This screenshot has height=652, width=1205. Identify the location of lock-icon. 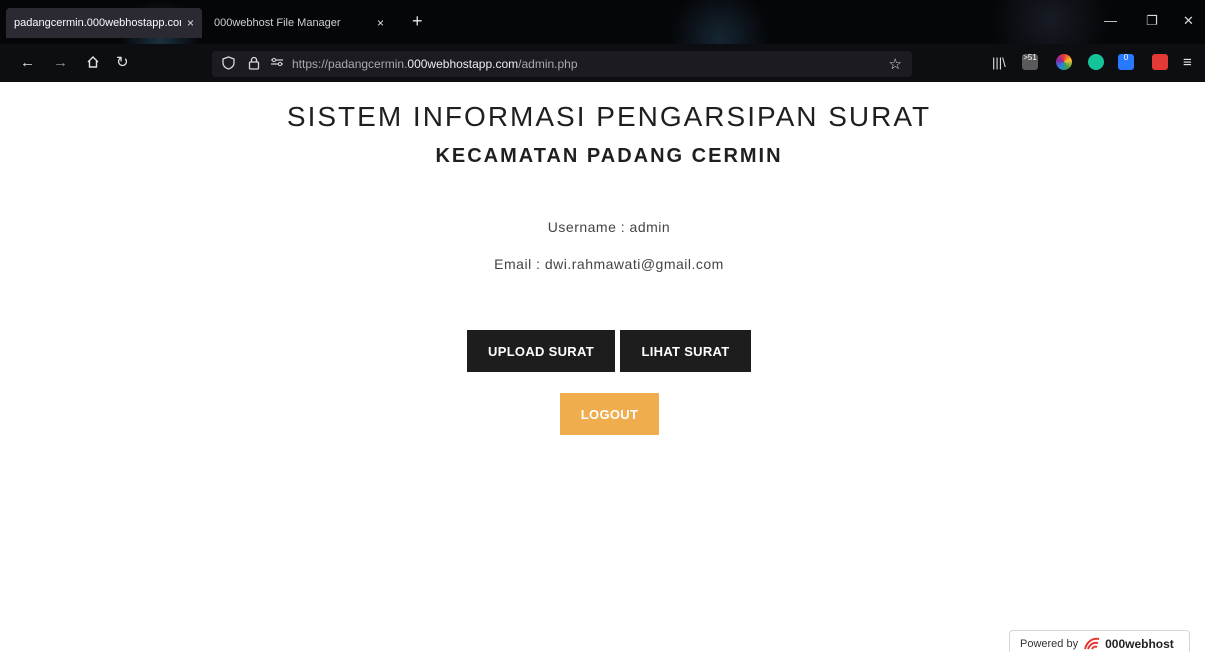
(254, 64).